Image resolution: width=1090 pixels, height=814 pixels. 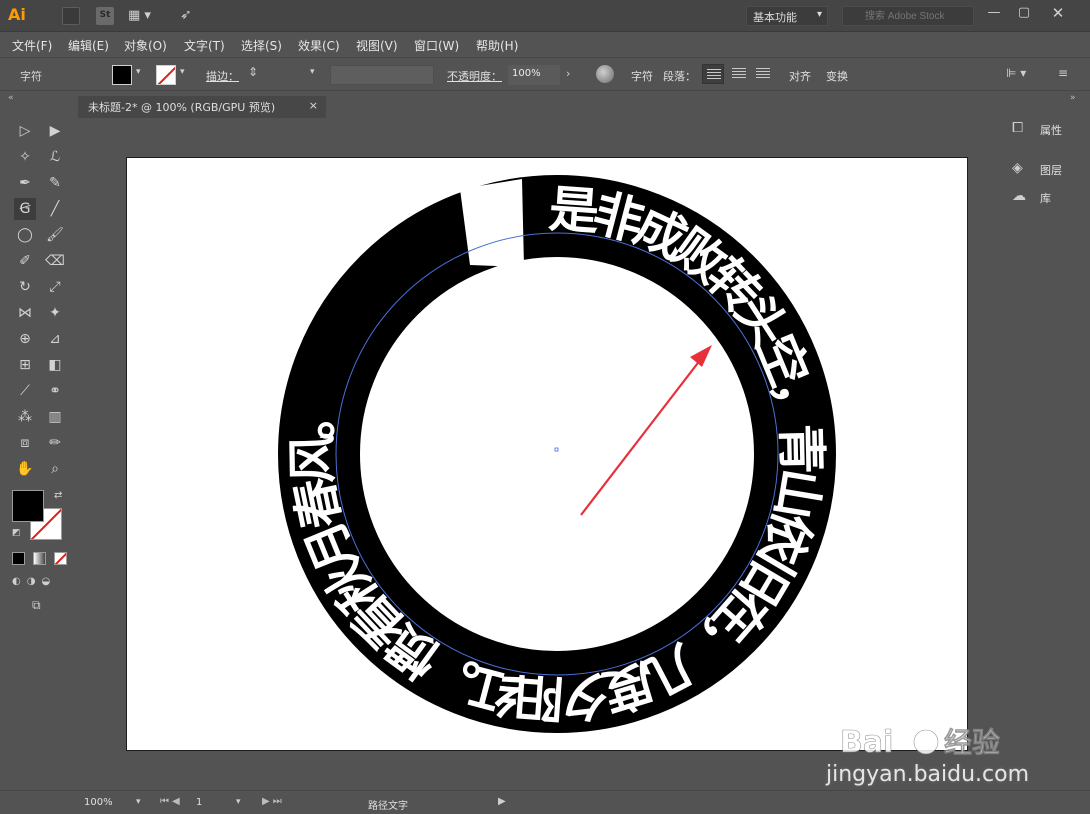 I want to click on zoom-tool-icon: ⌕, so click(x=55, y=469).